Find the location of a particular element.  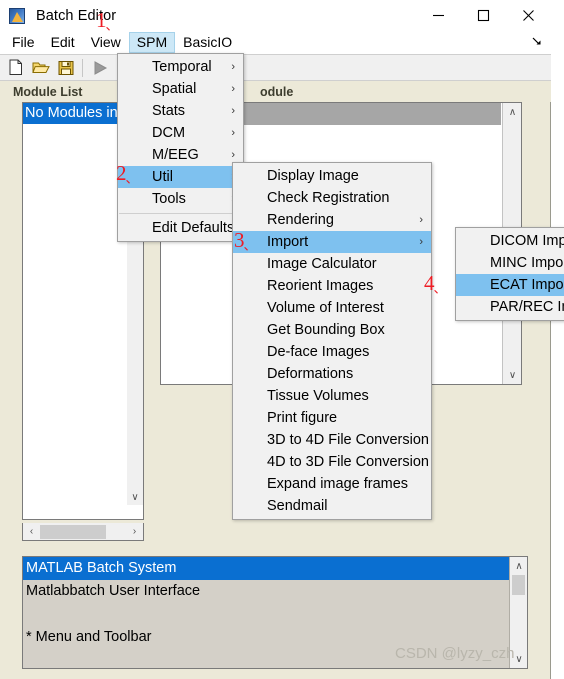

help-scroll-down-arrow: ∨ is located at coordinates (518, 659).